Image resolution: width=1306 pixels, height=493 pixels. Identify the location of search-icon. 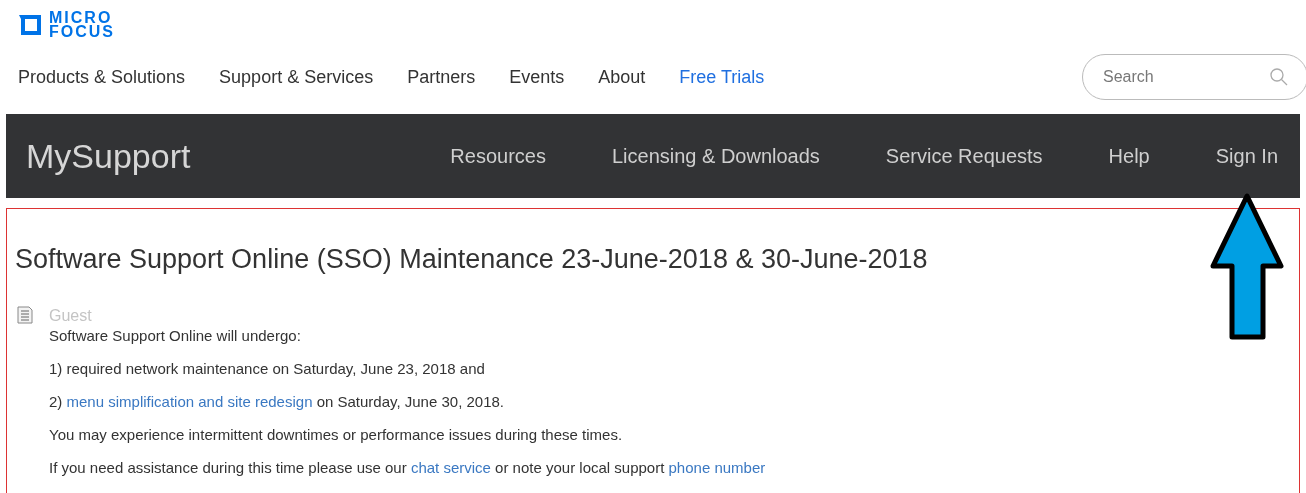
(1279, 77).